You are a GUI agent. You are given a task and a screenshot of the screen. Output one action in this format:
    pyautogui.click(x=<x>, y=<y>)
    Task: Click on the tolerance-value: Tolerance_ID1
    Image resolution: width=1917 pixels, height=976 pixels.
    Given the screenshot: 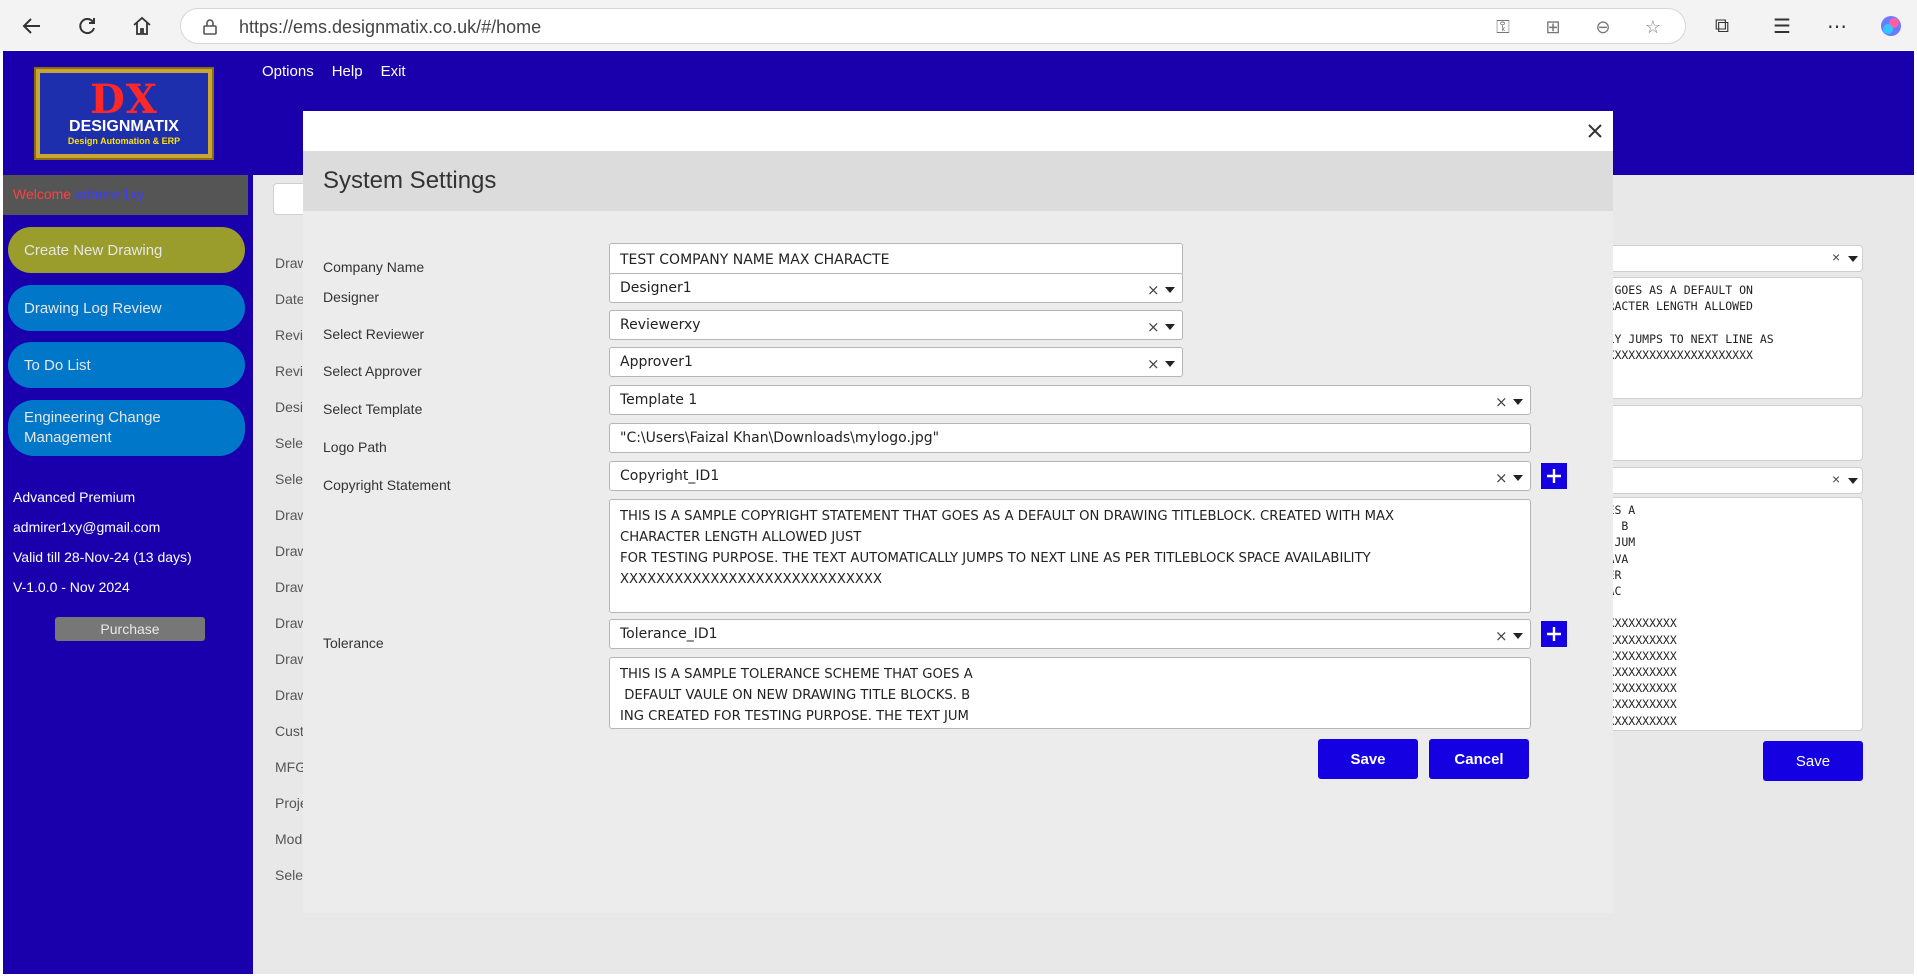 What is the action you would take?
    pyautogui.click(x=669, y=634)
    